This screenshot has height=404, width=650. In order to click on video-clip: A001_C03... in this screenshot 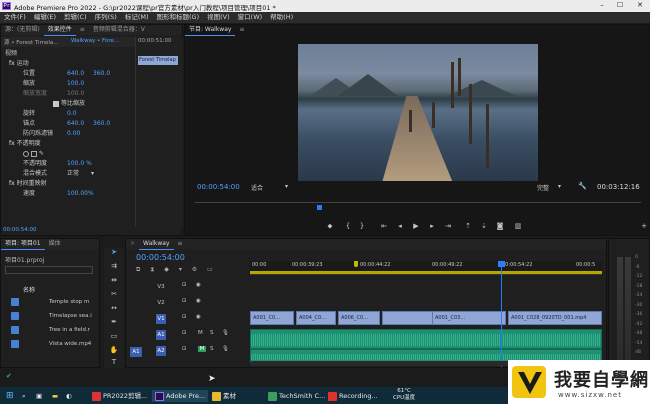, I will do `click(469, 318)`.